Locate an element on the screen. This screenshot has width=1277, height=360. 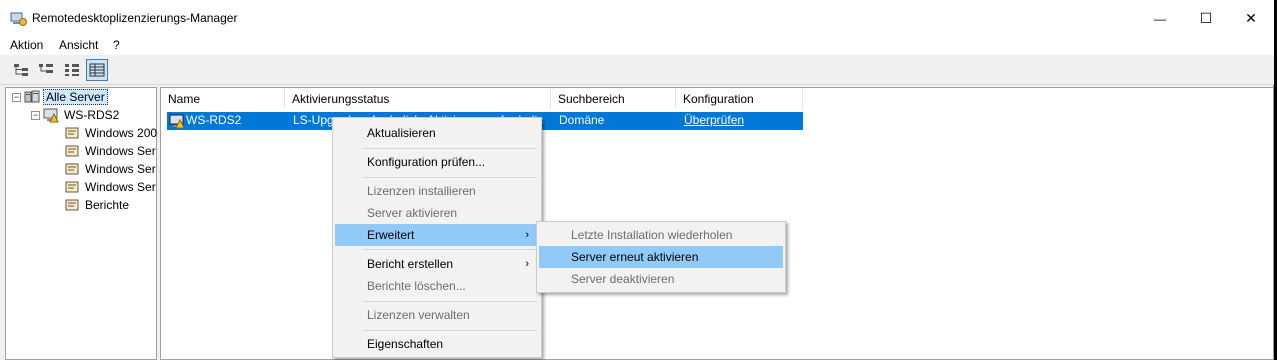
minimize-button: — is located at coordinates (1160, 18).